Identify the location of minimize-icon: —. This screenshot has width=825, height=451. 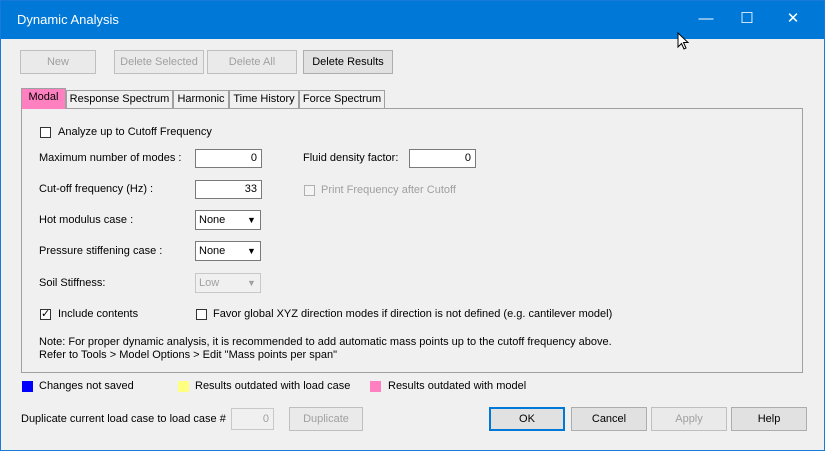
(706, 19).